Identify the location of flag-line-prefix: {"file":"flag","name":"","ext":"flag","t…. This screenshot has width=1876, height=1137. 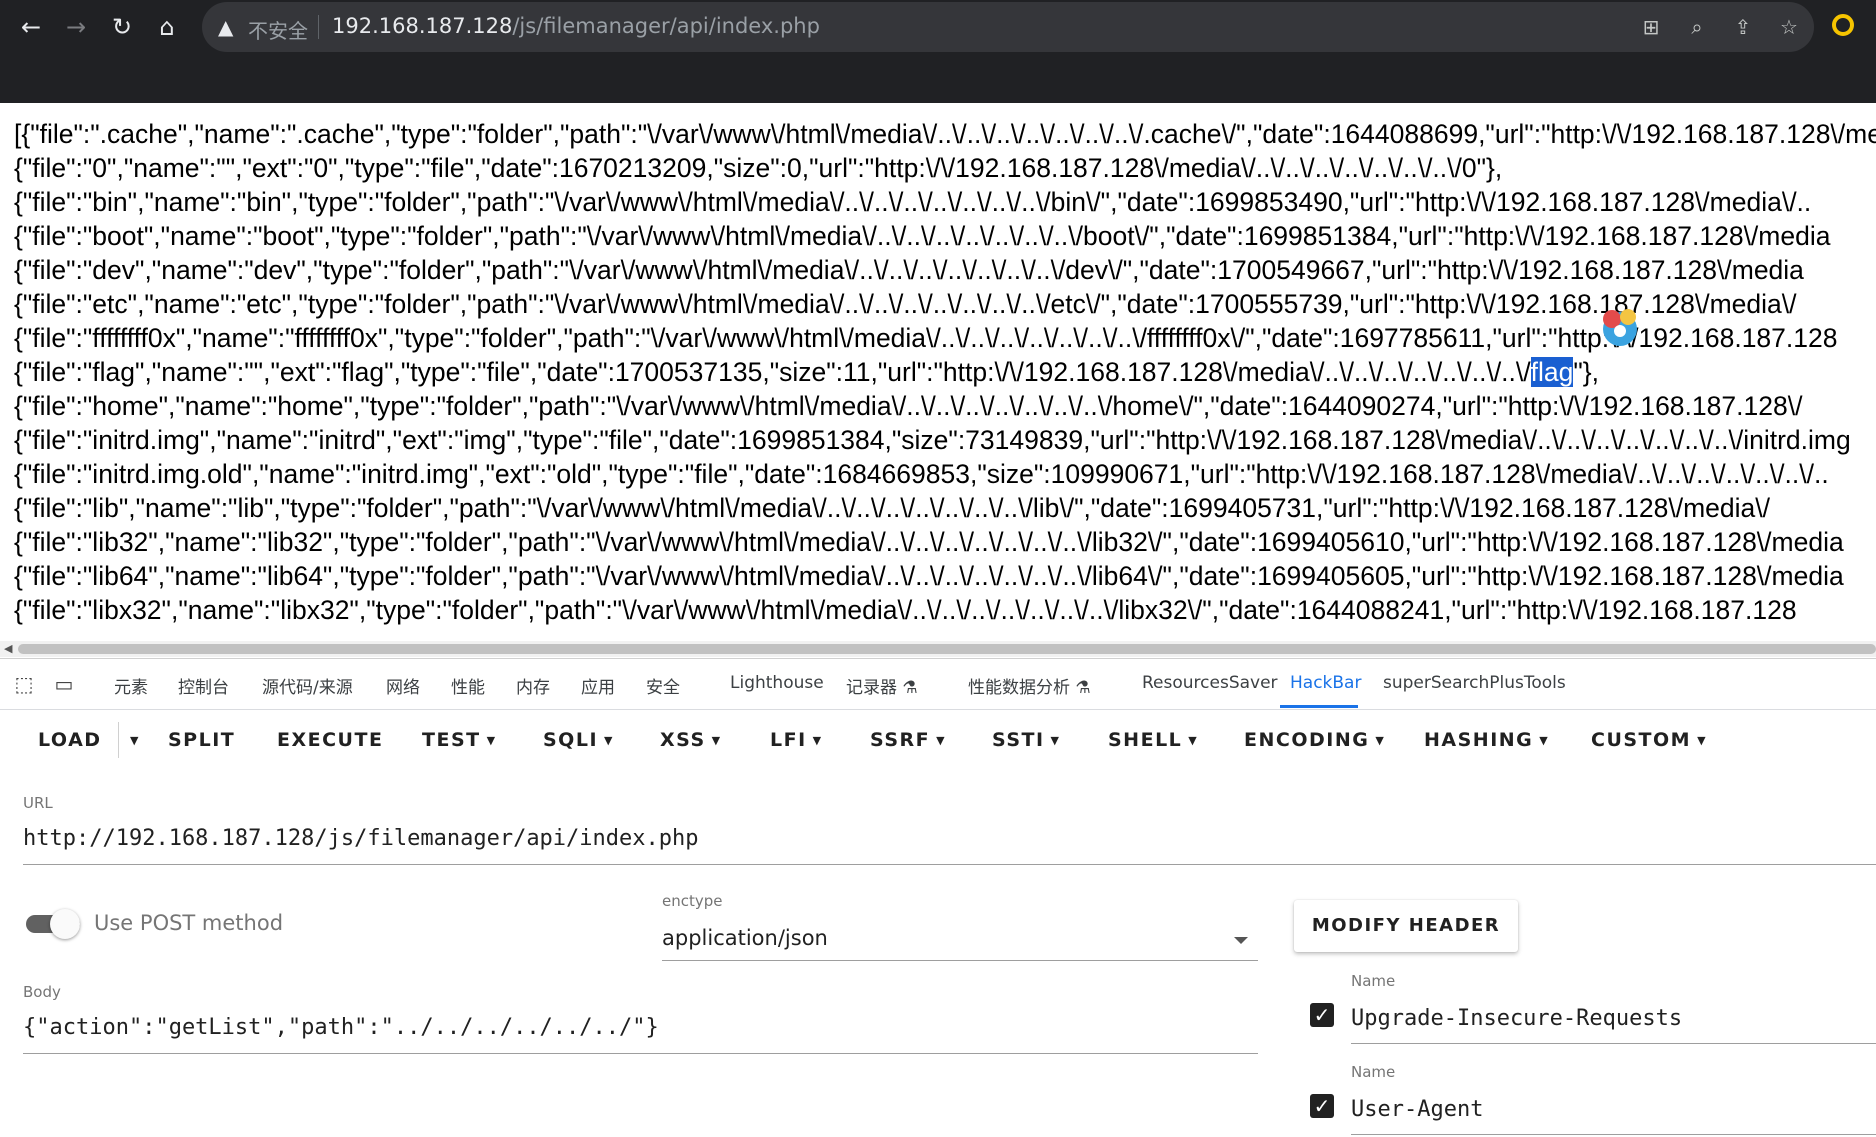
(772, 372).